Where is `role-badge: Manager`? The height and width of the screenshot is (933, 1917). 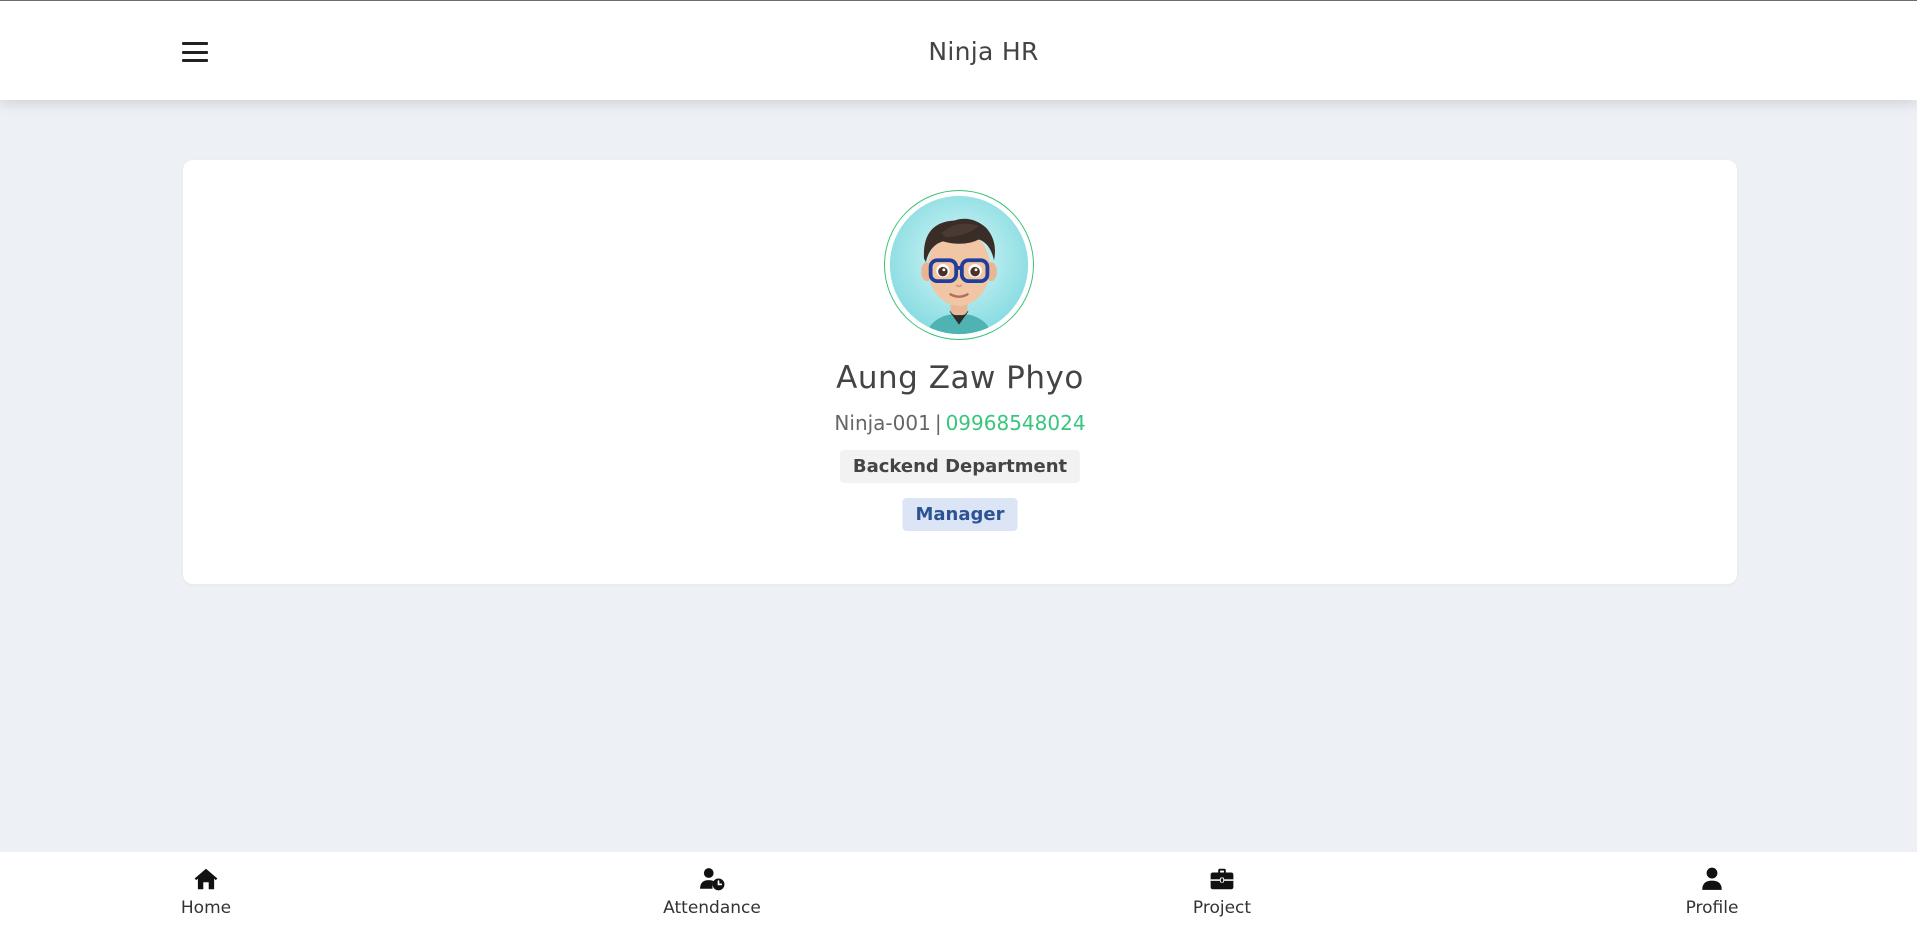 role-badge: Manager is located at coordinates (960, 514).